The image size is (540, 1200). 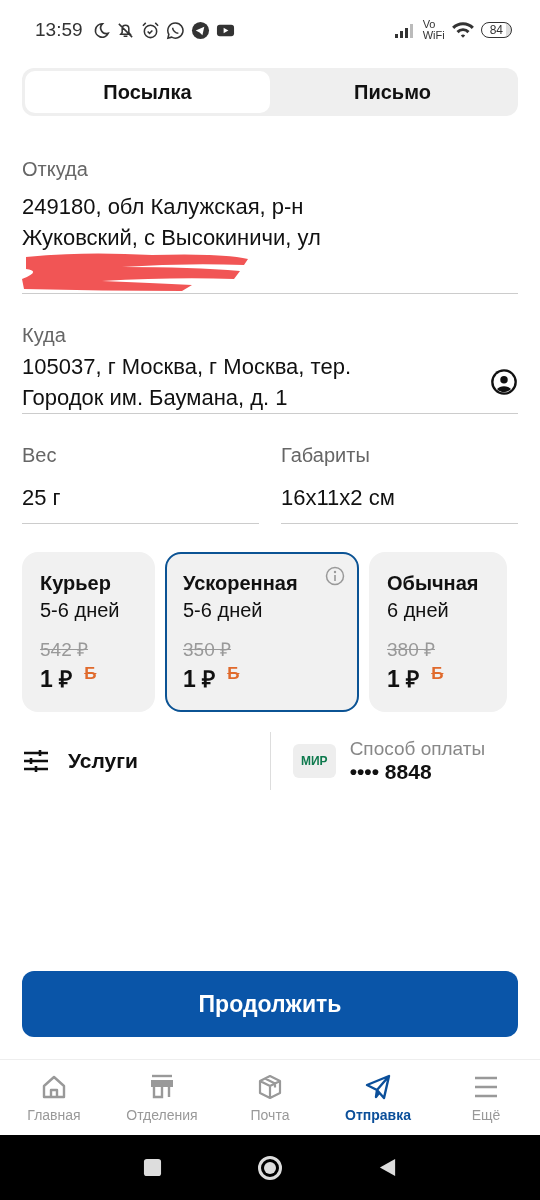 I want to click on field-label: Откуда, so click(x=55, y=169).